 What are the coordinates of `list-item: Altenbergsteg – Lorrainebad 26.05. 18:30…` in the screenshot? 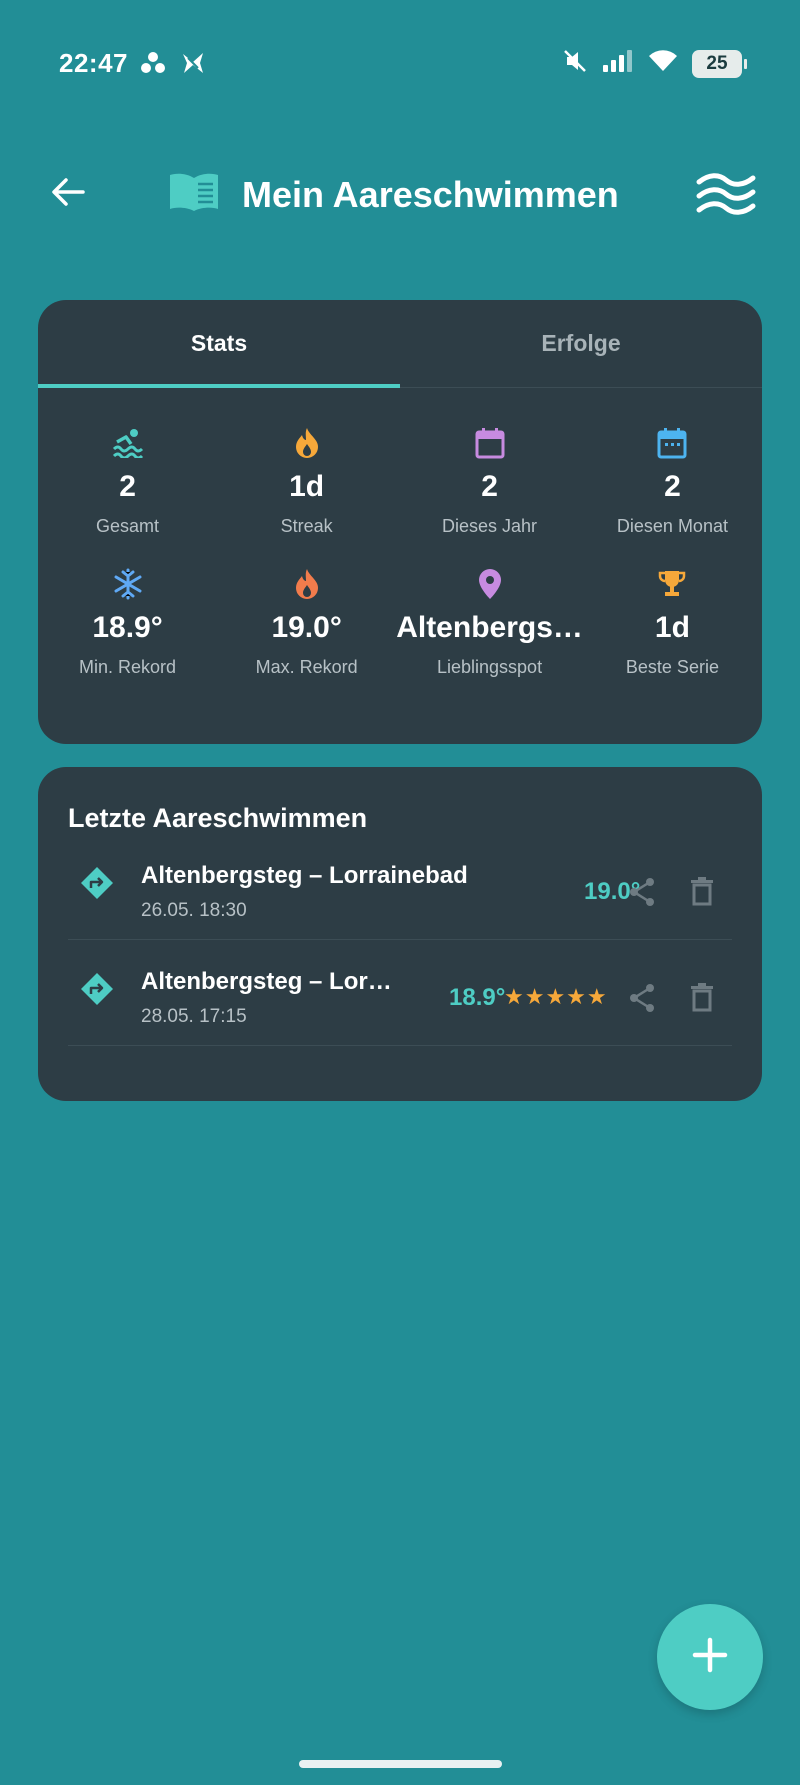 It's located at (400, 887).